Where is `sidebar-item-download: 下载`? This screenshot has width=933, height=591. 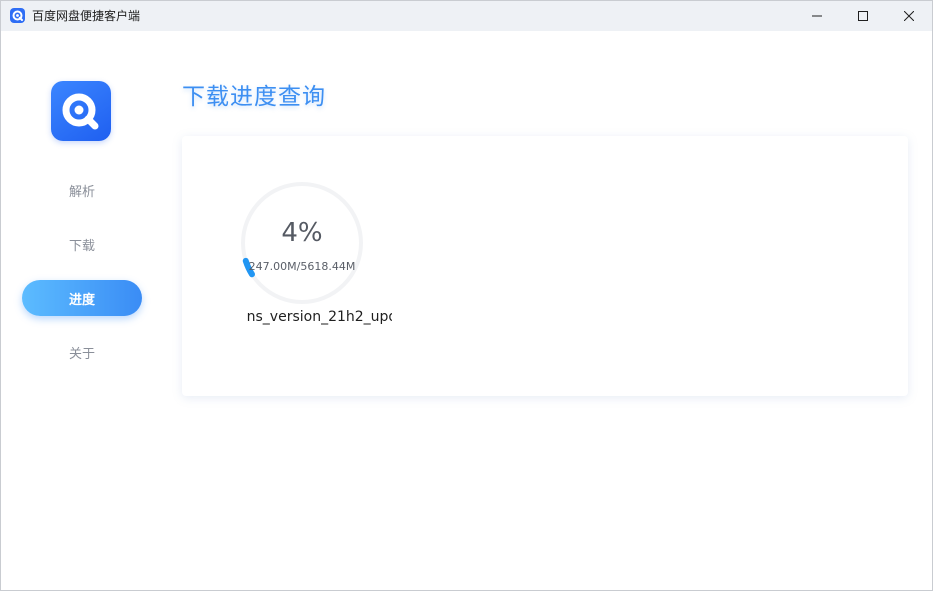 sidebar-item-download: 下载 is located at coordinates (82, 244).